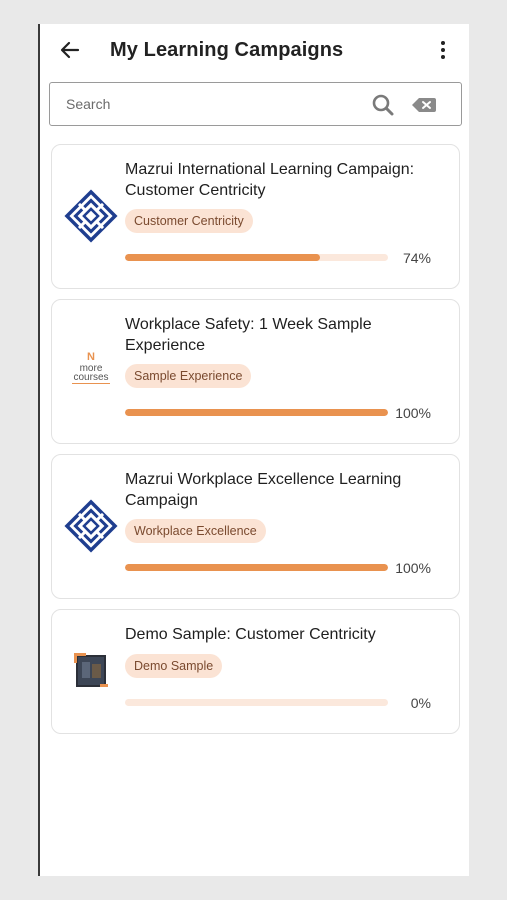  What do you see at coordinates (70, 50) in the screenshot?
I see `back-arrow-icon` at bounding box center [70, 50].